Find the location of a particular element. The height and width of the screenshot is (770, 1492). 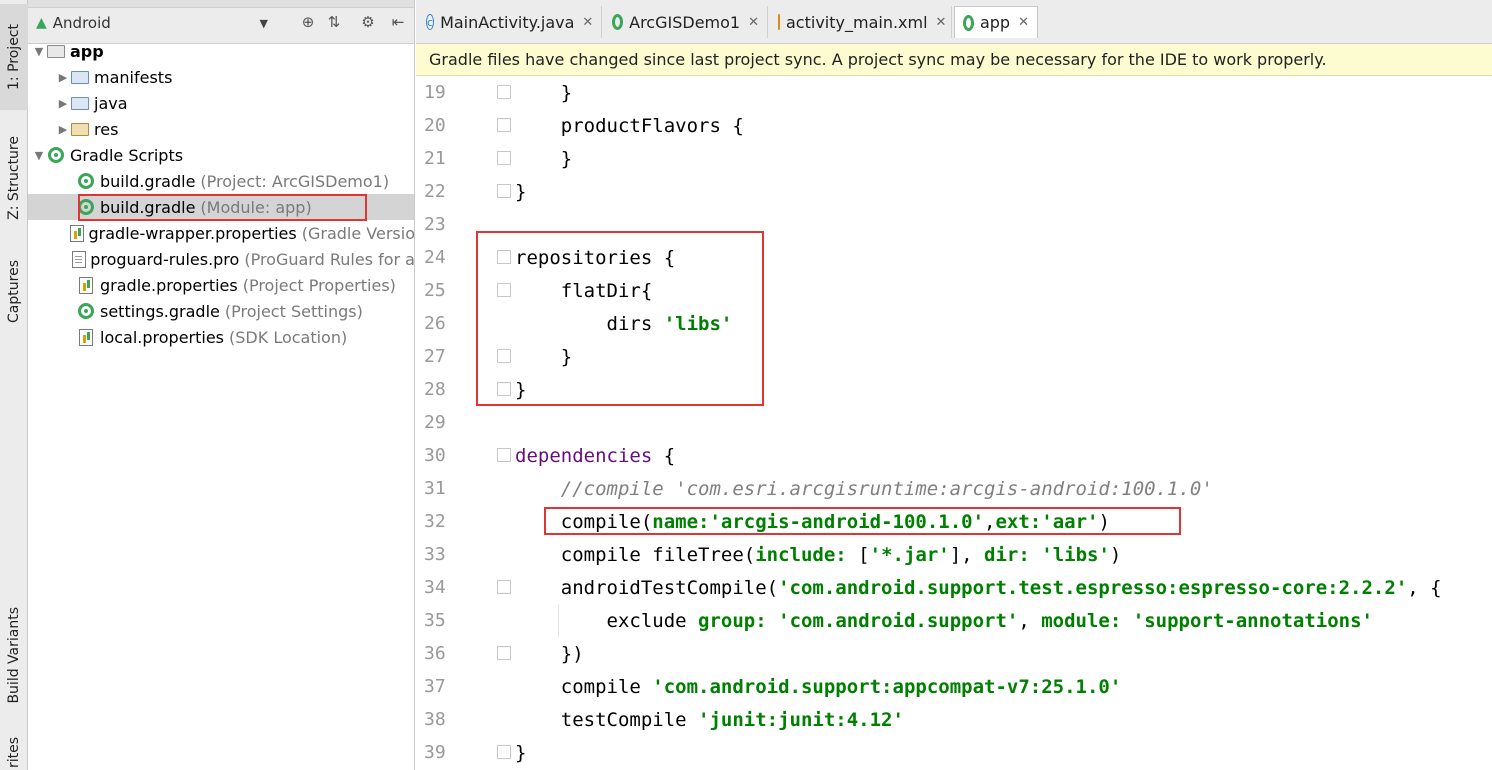

tab-build-variants: Build Variants is located at coordinates (14, 655).